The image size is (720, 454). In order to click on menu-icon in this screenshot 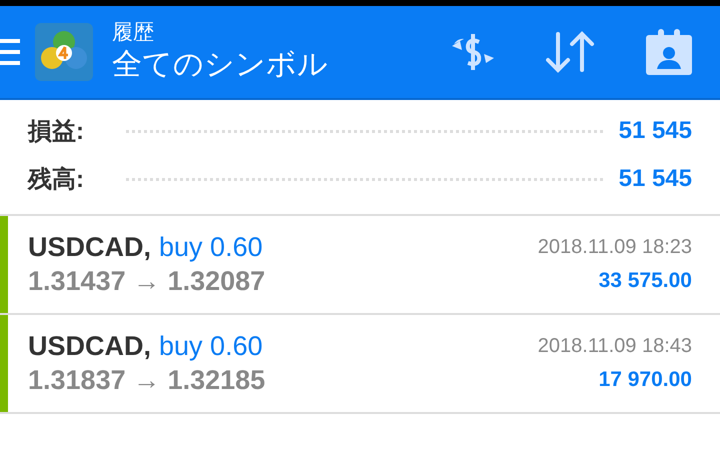, I will do `click(10, 52)`.